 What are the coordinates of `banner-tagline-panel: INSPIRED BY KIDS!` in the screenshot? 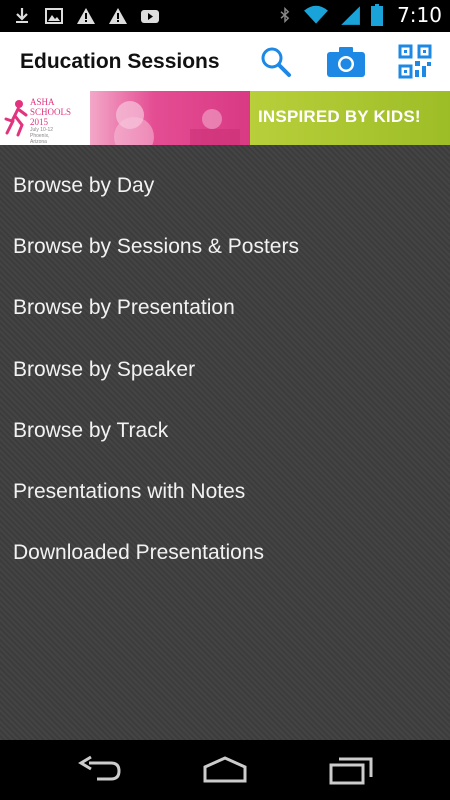 It's located at (350, 118).